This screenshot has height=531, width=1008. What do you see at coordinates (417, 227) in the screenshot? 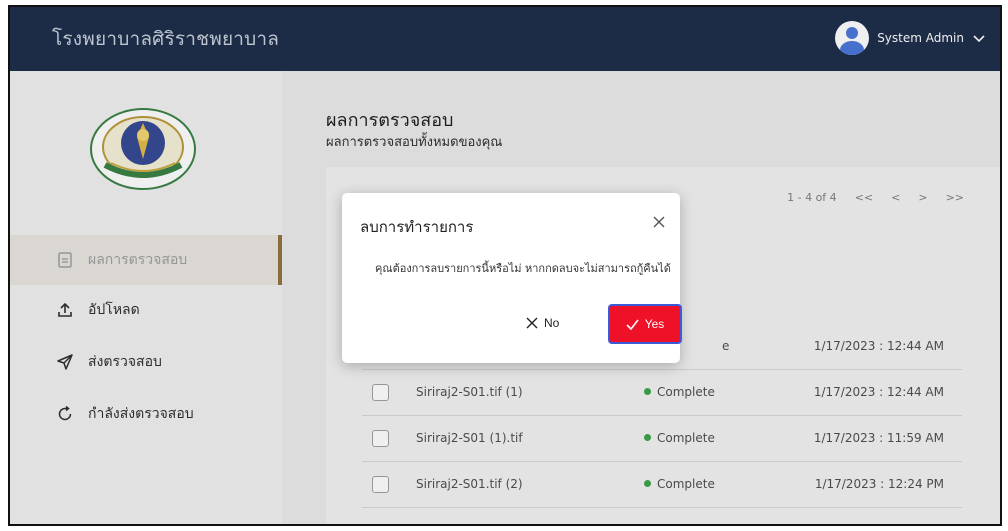
I see `dialog-title: ลบการทำรายการ` at bounding box center [417, 227].